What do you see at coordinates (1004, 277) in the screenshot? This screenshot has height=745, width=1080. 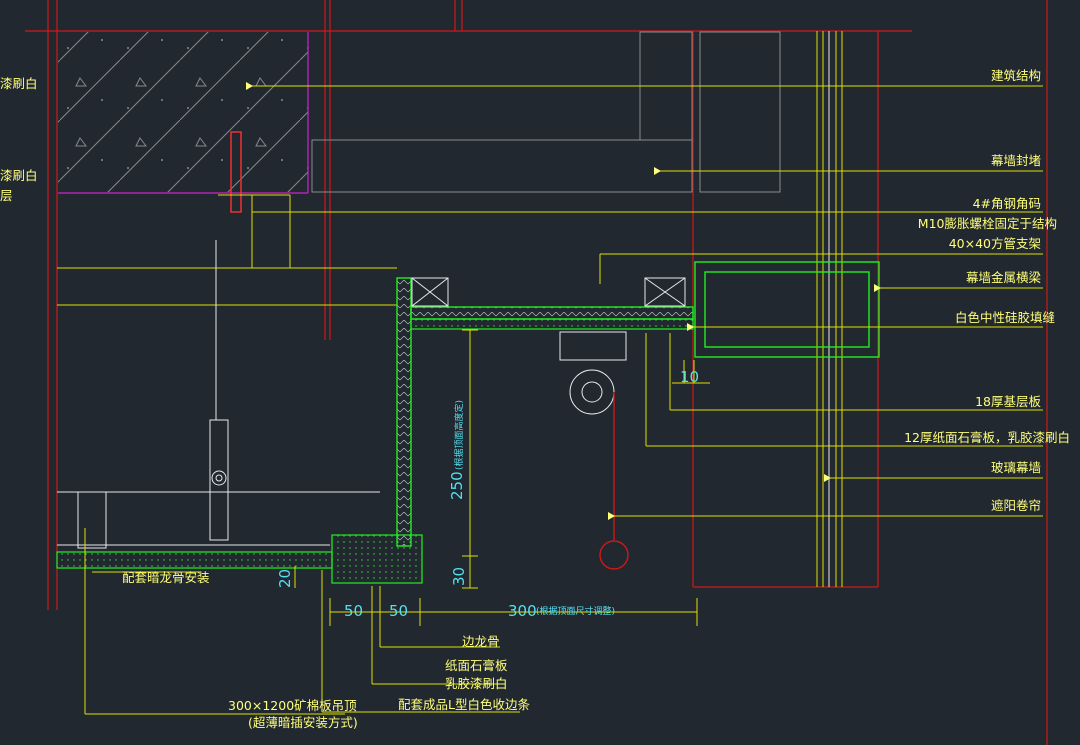 I see `callout-metal-crossbeam: 幕墙金属横梁` at bounding box center [1004, 277].